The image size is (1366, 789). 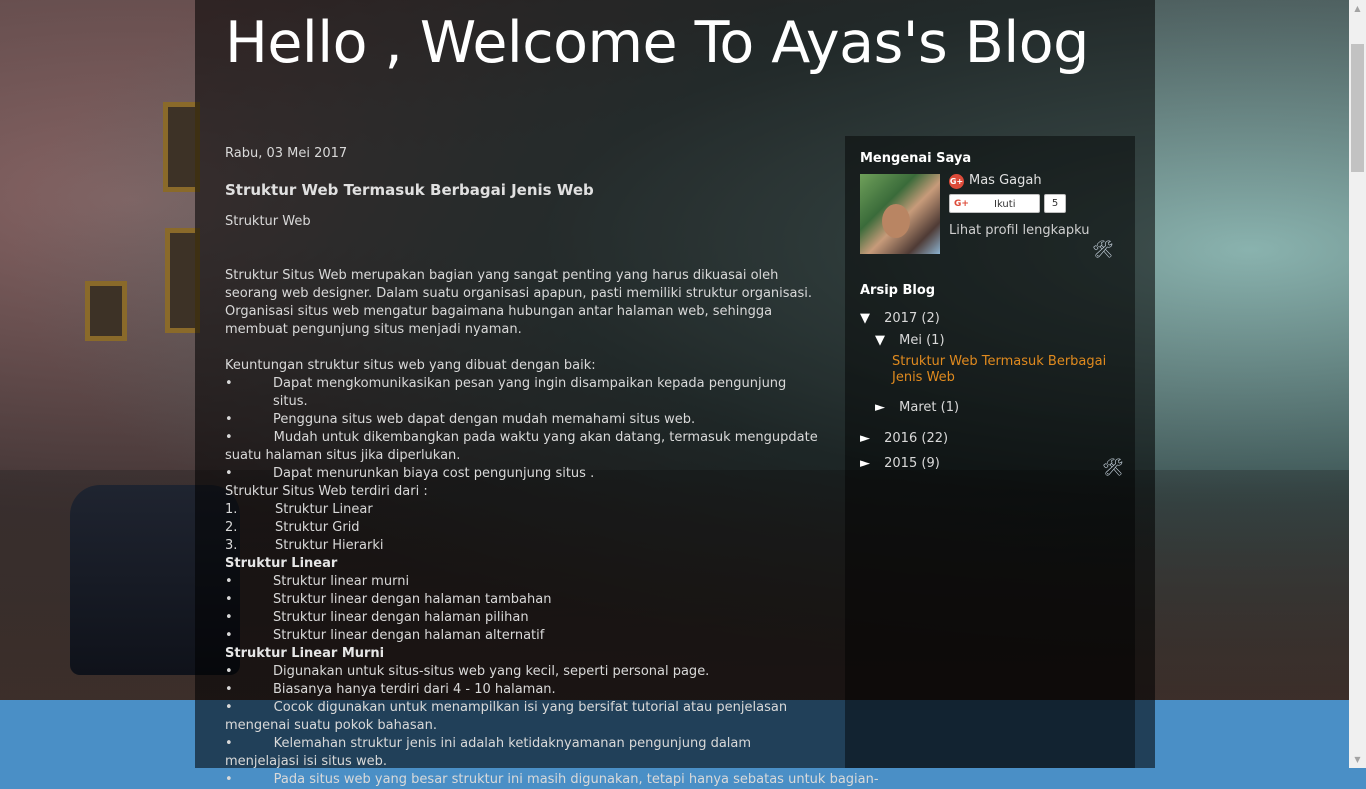 I want to click on follow-count-badge: 5, so click(x=1055, y=203).